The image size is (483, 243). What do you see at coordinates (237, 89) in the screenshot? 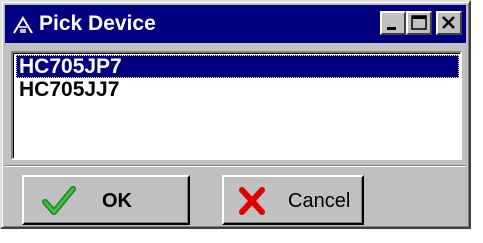
I see `list-item-hc705jj7: HC705JJ7` at bounding box center [237, 89].